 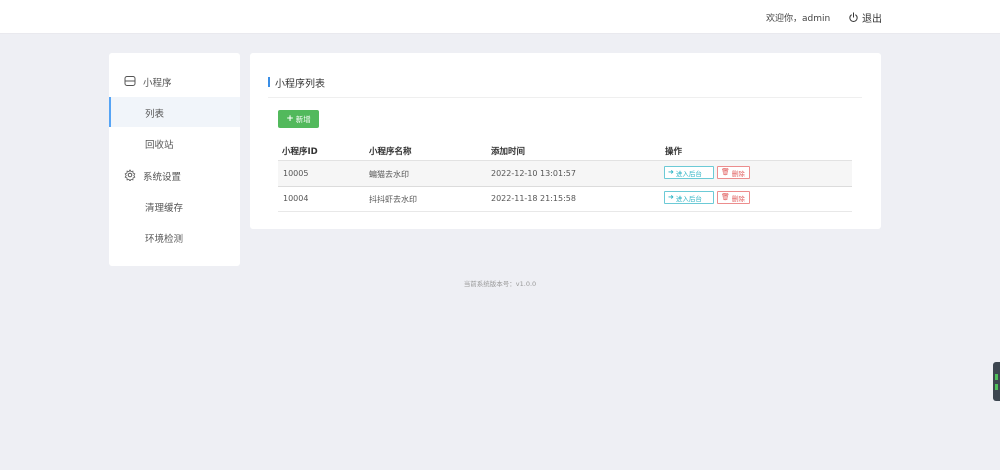 What do you see at coordinates (390, 152) in the screenshot?
I see `column-header-name: 小程序名称` at bounding box center [390, 152].